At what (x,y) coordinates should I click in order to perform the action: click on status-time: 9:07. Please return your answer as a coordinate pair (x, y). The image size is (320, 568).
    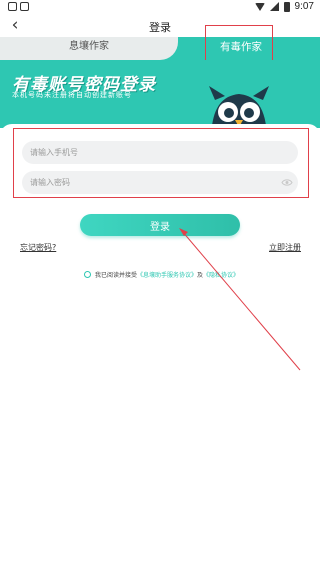
    Looking at the image, I should click on (304, 6).